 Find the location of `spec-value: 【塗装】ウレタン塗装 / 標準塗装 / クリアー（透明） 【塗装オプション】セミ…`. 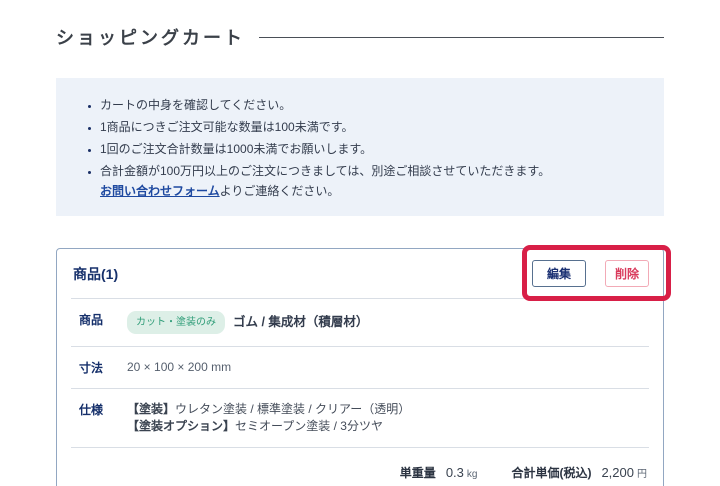

spec-value: 【塗装】ウレタン塗装 / 標準塗装 / クリアー（透明） 【塗装オプション】セミ… is located at coordinates (268, 418).